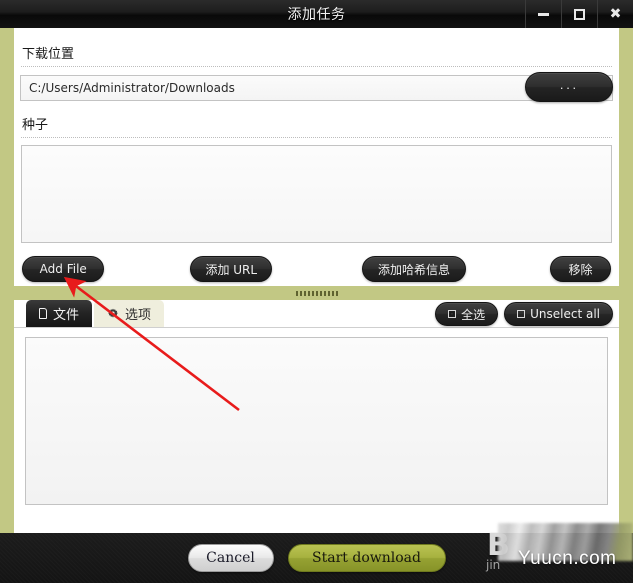 Image resolution: width=633 pixels, height=583 pixels. I want to click on download-location-label: 下载位置, so click(48, 54).